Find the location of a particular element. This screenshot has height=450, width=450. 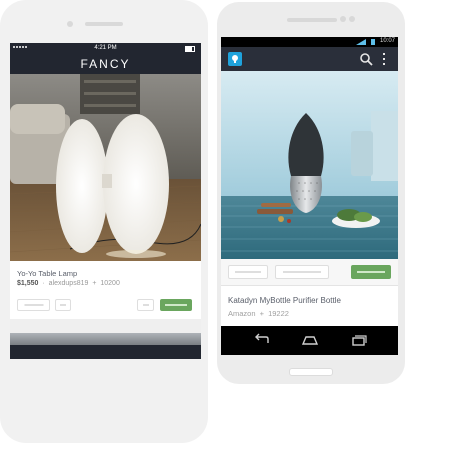

android-home-button is located at coordinates (311, 372).